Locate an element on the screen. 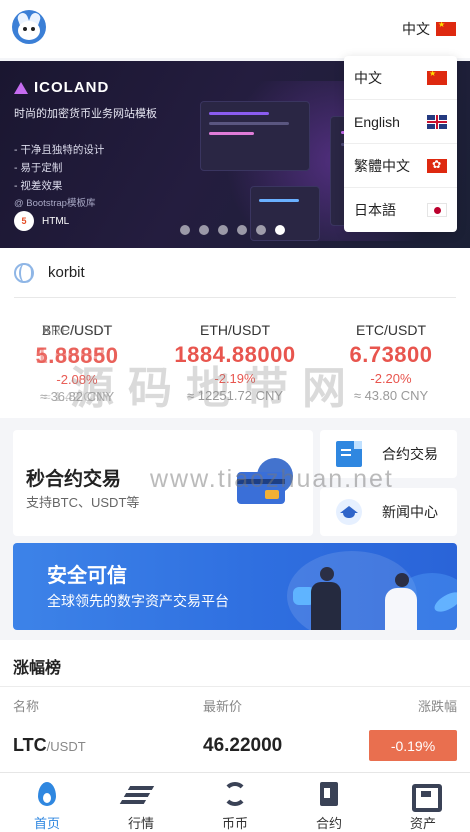  banner-bullets: - 干净且独特的设计 - 易于定制 - 视差效果 @ Bootstrap模板库 is located at coordinates (59, 176).